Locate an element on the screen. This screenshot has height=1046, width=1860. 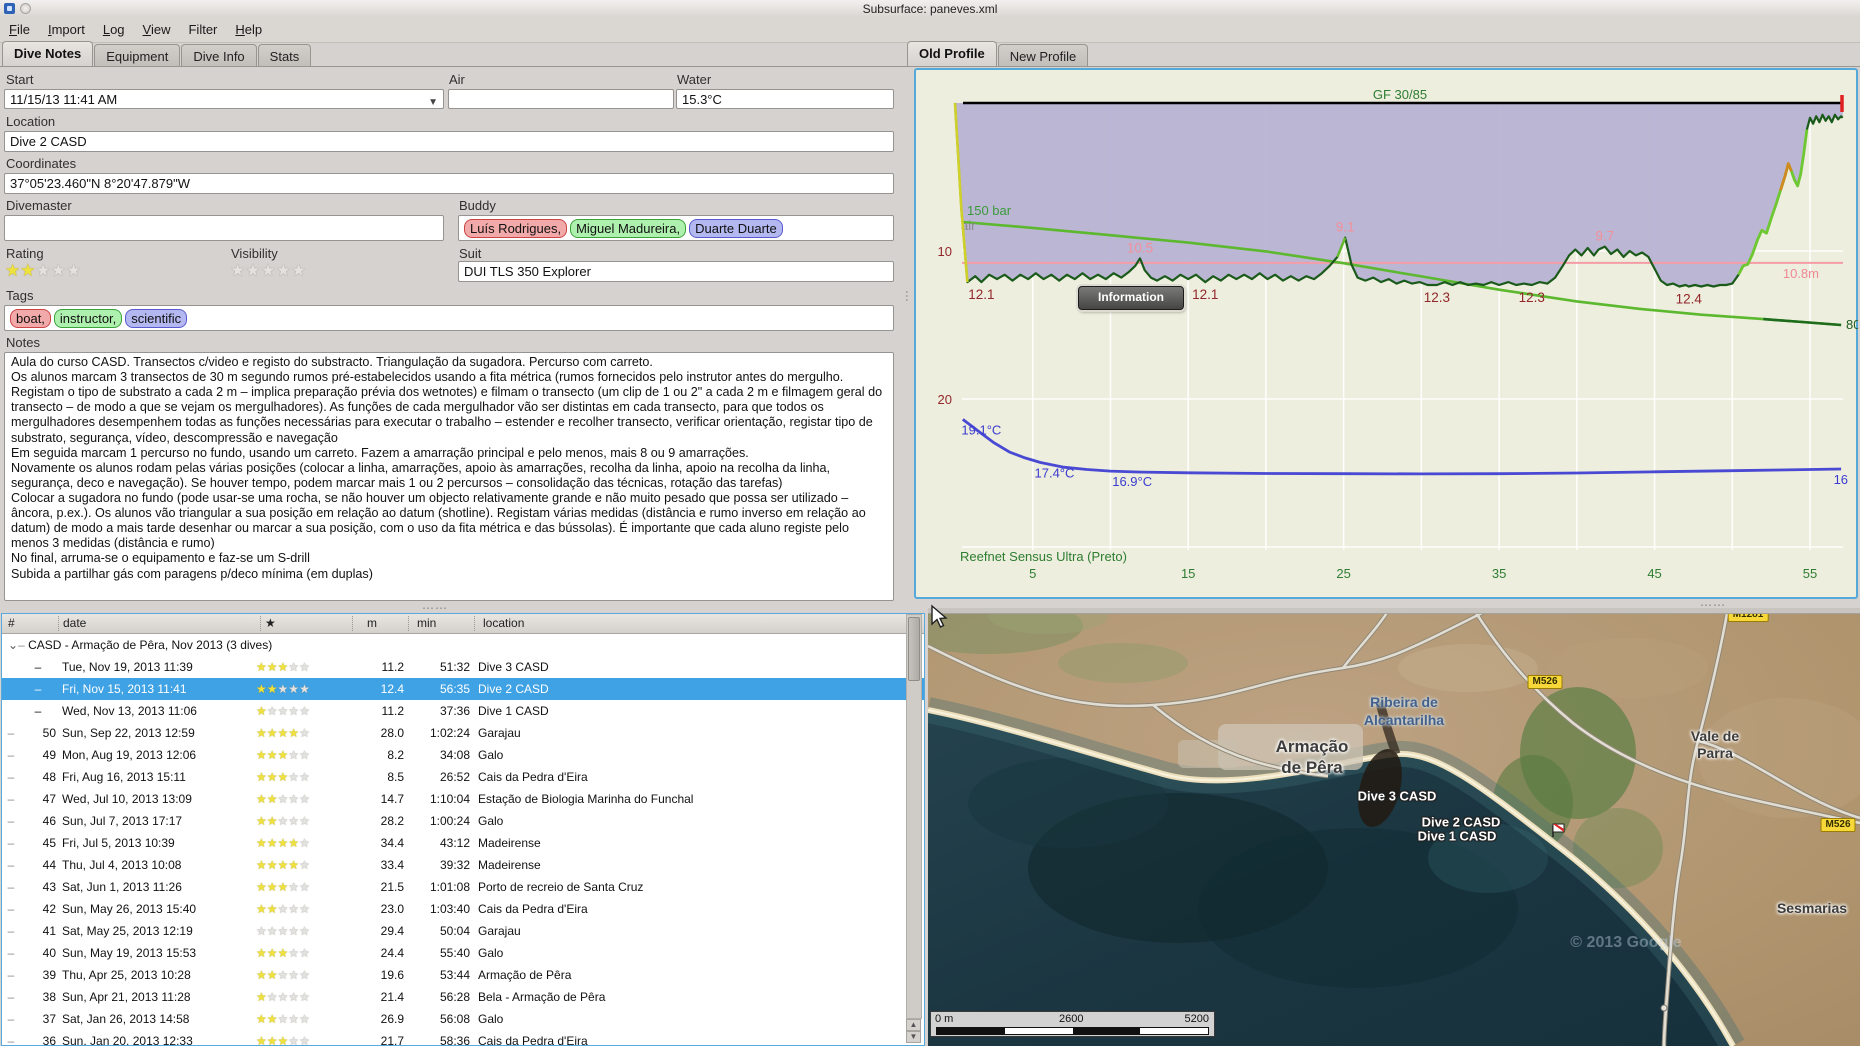
dive-date: Sun, Apr 21, 2013 11:28 is located at coordinates (126, 997).